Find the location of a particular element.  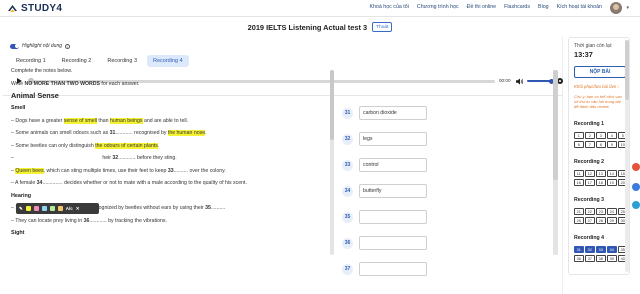

question-number: 35 is located at coordinates (347, 217).